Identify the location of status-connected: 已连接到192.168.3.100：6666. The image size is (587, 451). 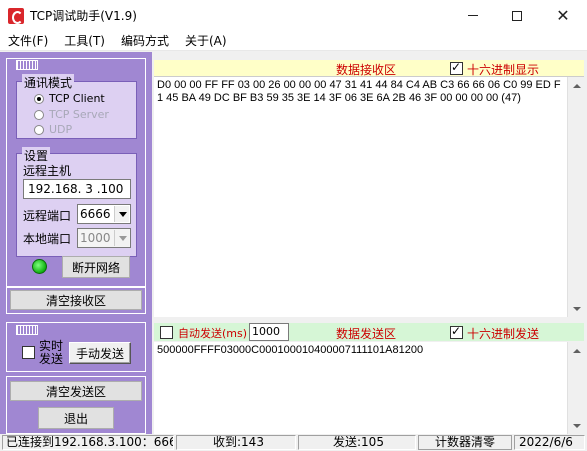
(88, 442).